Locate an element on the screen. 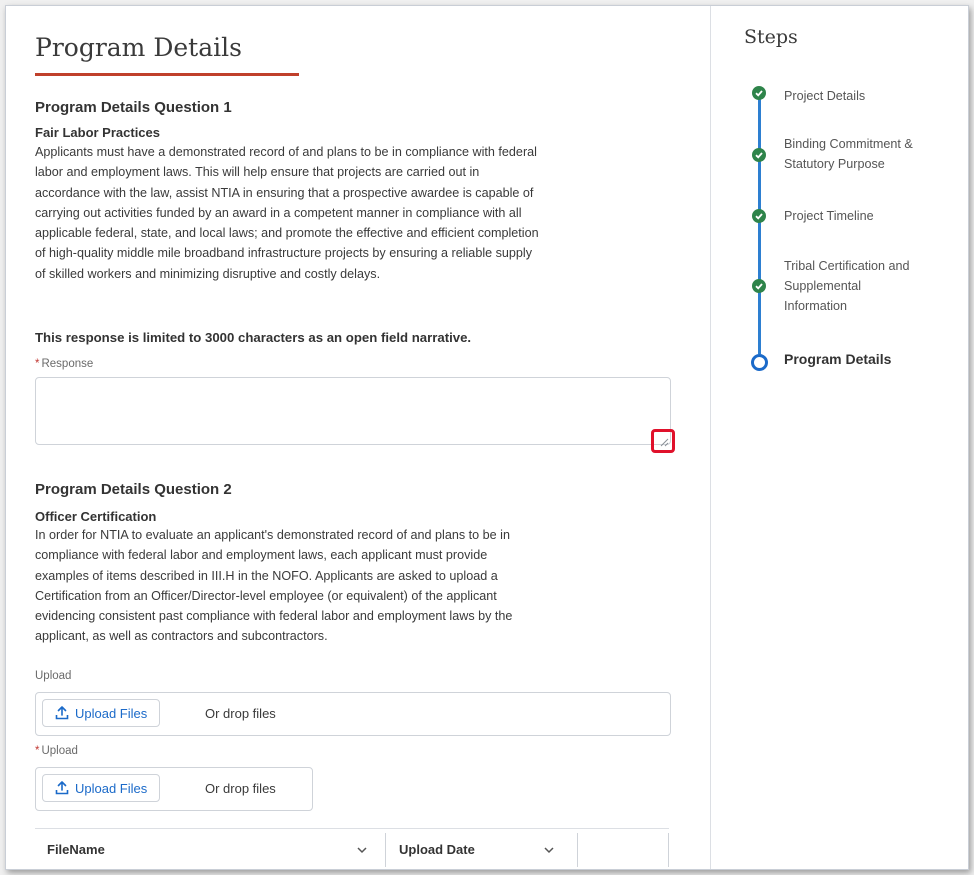 The image size is (974, 875). step-program-details: Program Details is located at coordinates (876, 359).